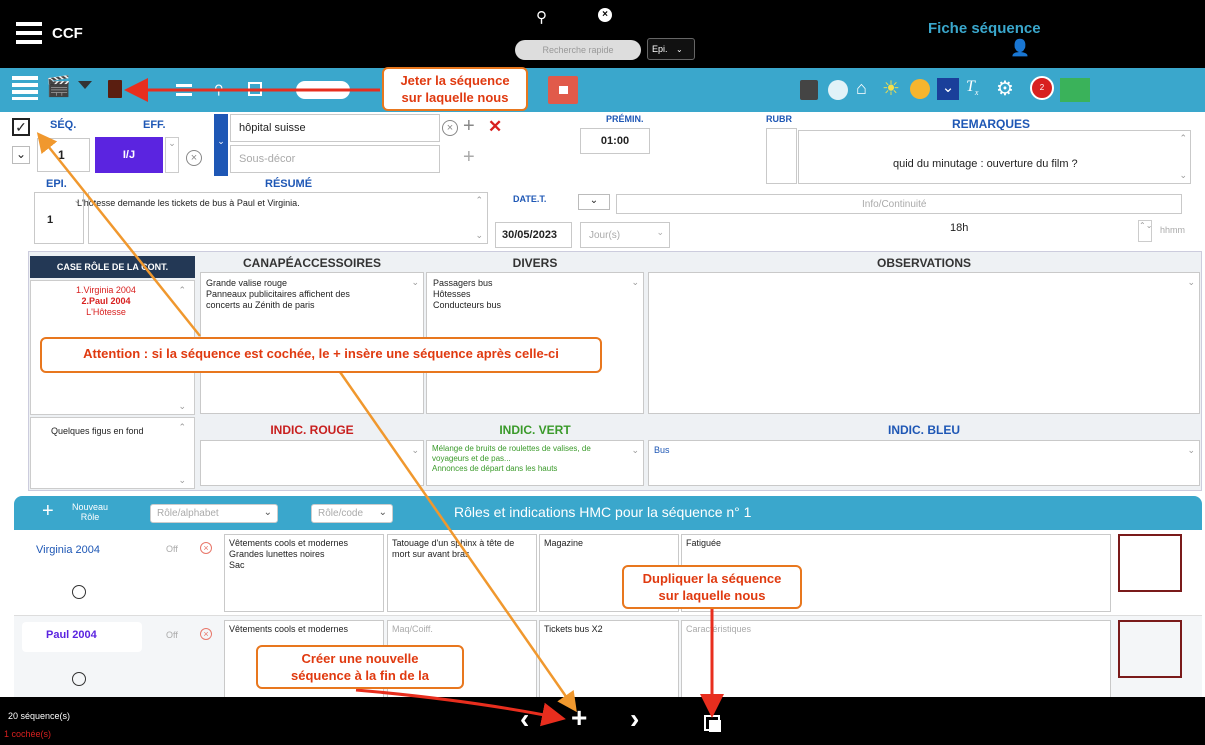 This screenshot has width=1205, height=745. Describe the element at coordinates (896, 659) in the screenshot. I see `caracteristiques-cell: Caractéristiques` at that location.